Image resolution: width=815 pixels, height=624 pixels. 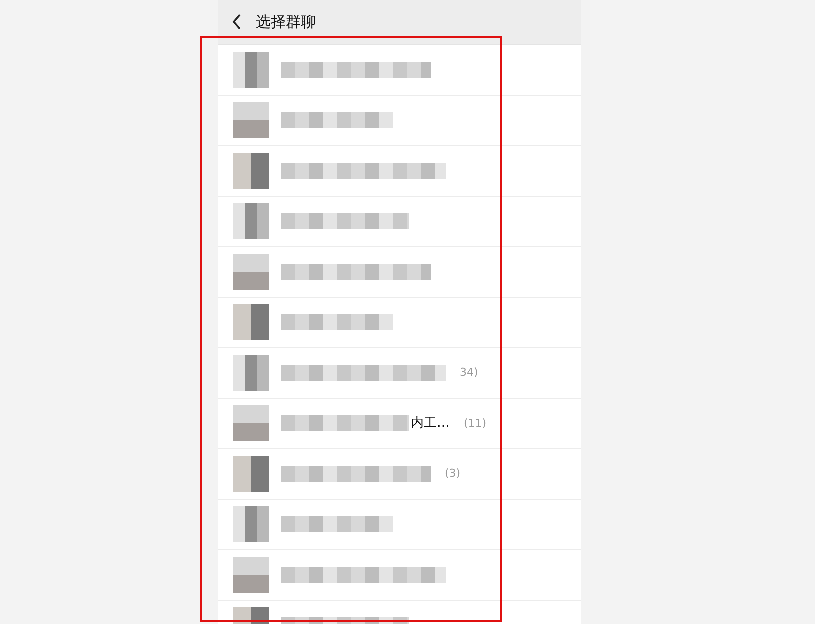 What do you see at coordinates (237, 22) in the screenshot?
I see `back-icon` at bounding box center [237, 22].